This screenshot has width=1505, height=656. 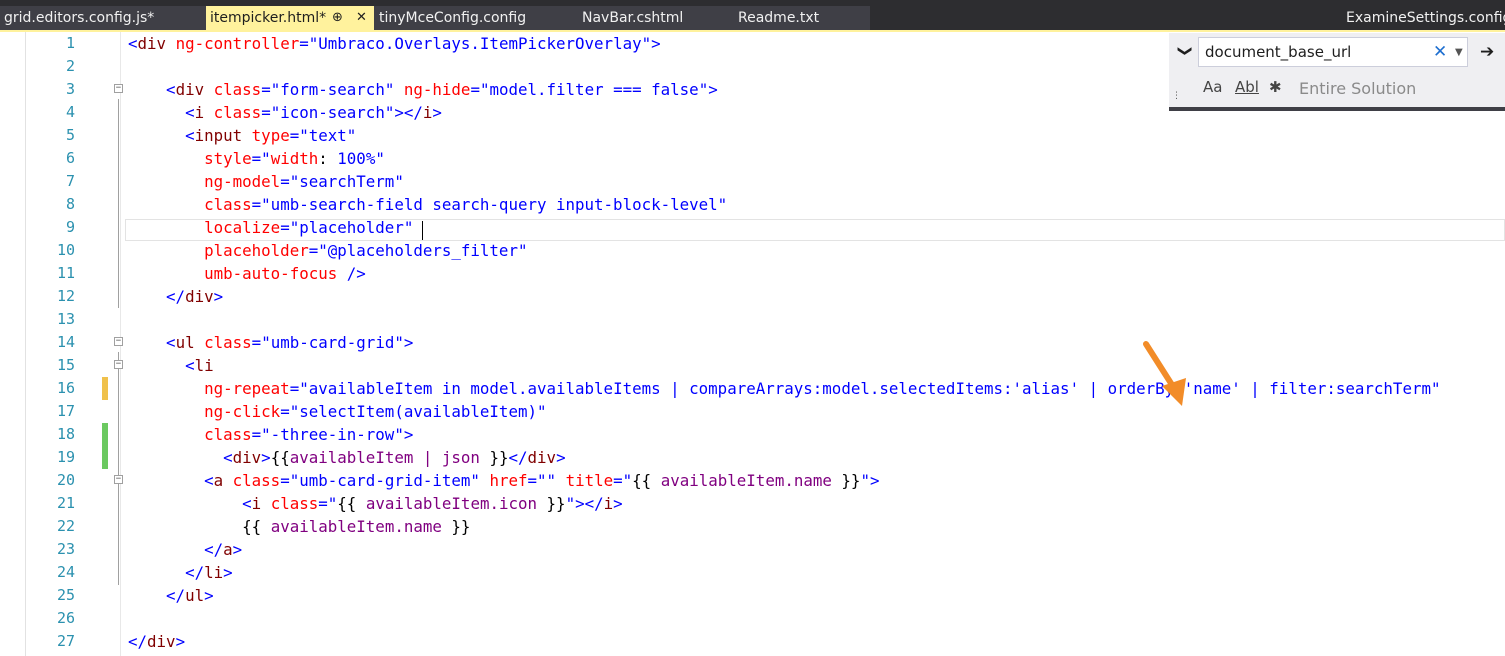 I want to click on line-number: 1, so click(x=70, y=43).